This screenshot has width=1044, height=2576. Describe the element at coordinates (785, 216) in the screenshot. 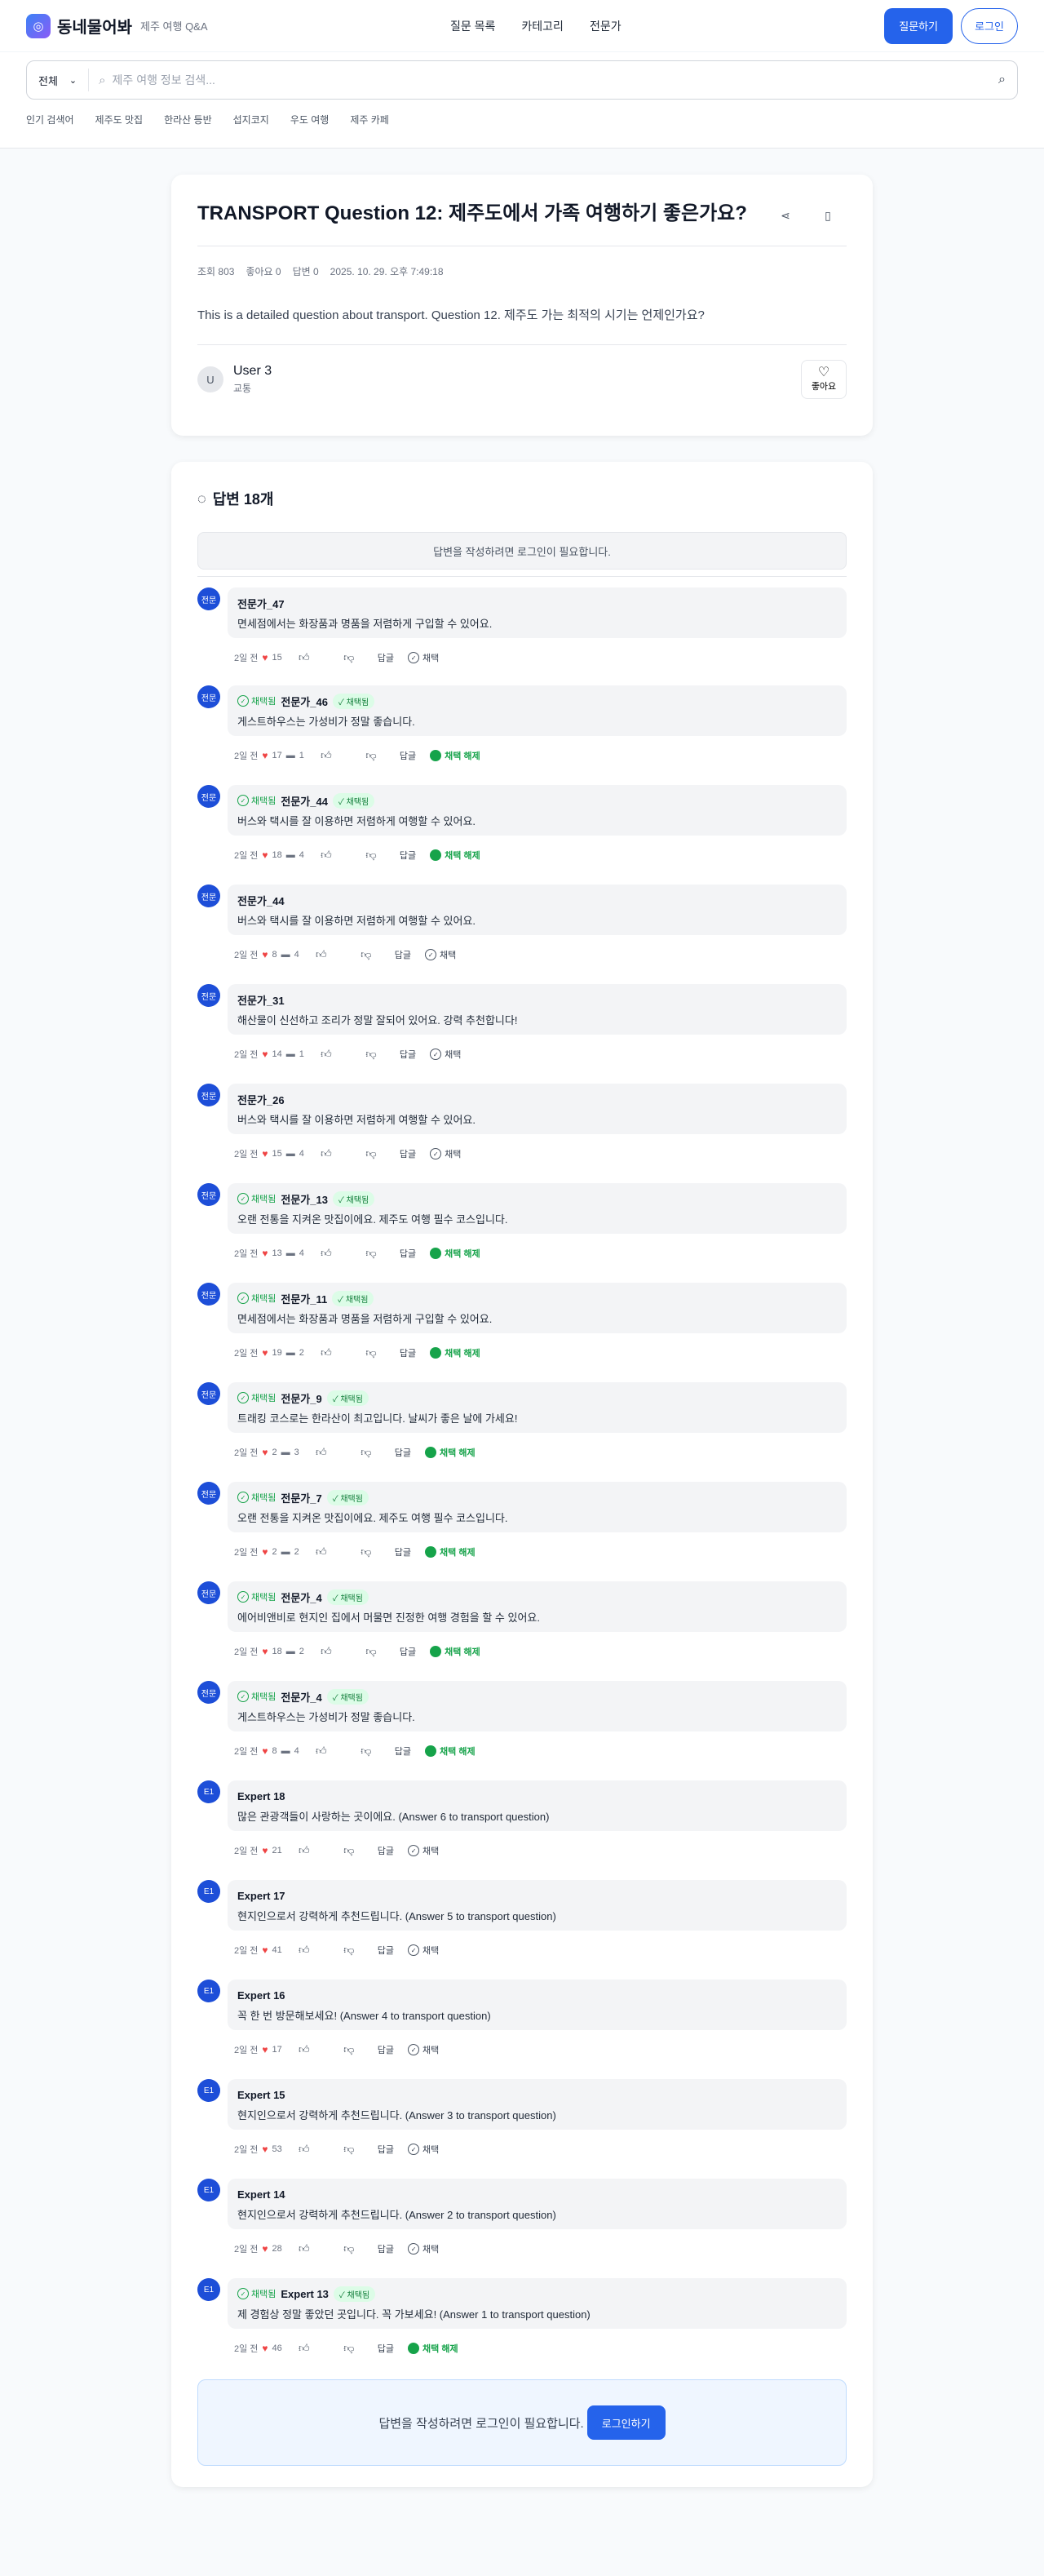

I see `share-icon: ⋖` at that location.